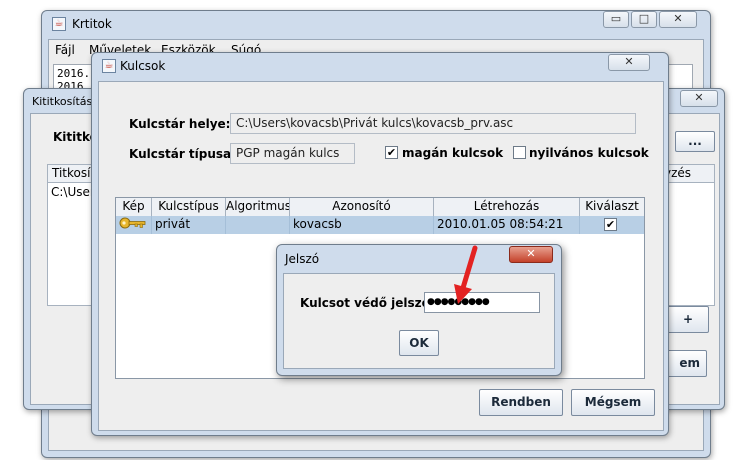 The width and height of the screenshot is (753, 460). I want to click on kititkositas-title: Kititkosítás, so click(62, 101).